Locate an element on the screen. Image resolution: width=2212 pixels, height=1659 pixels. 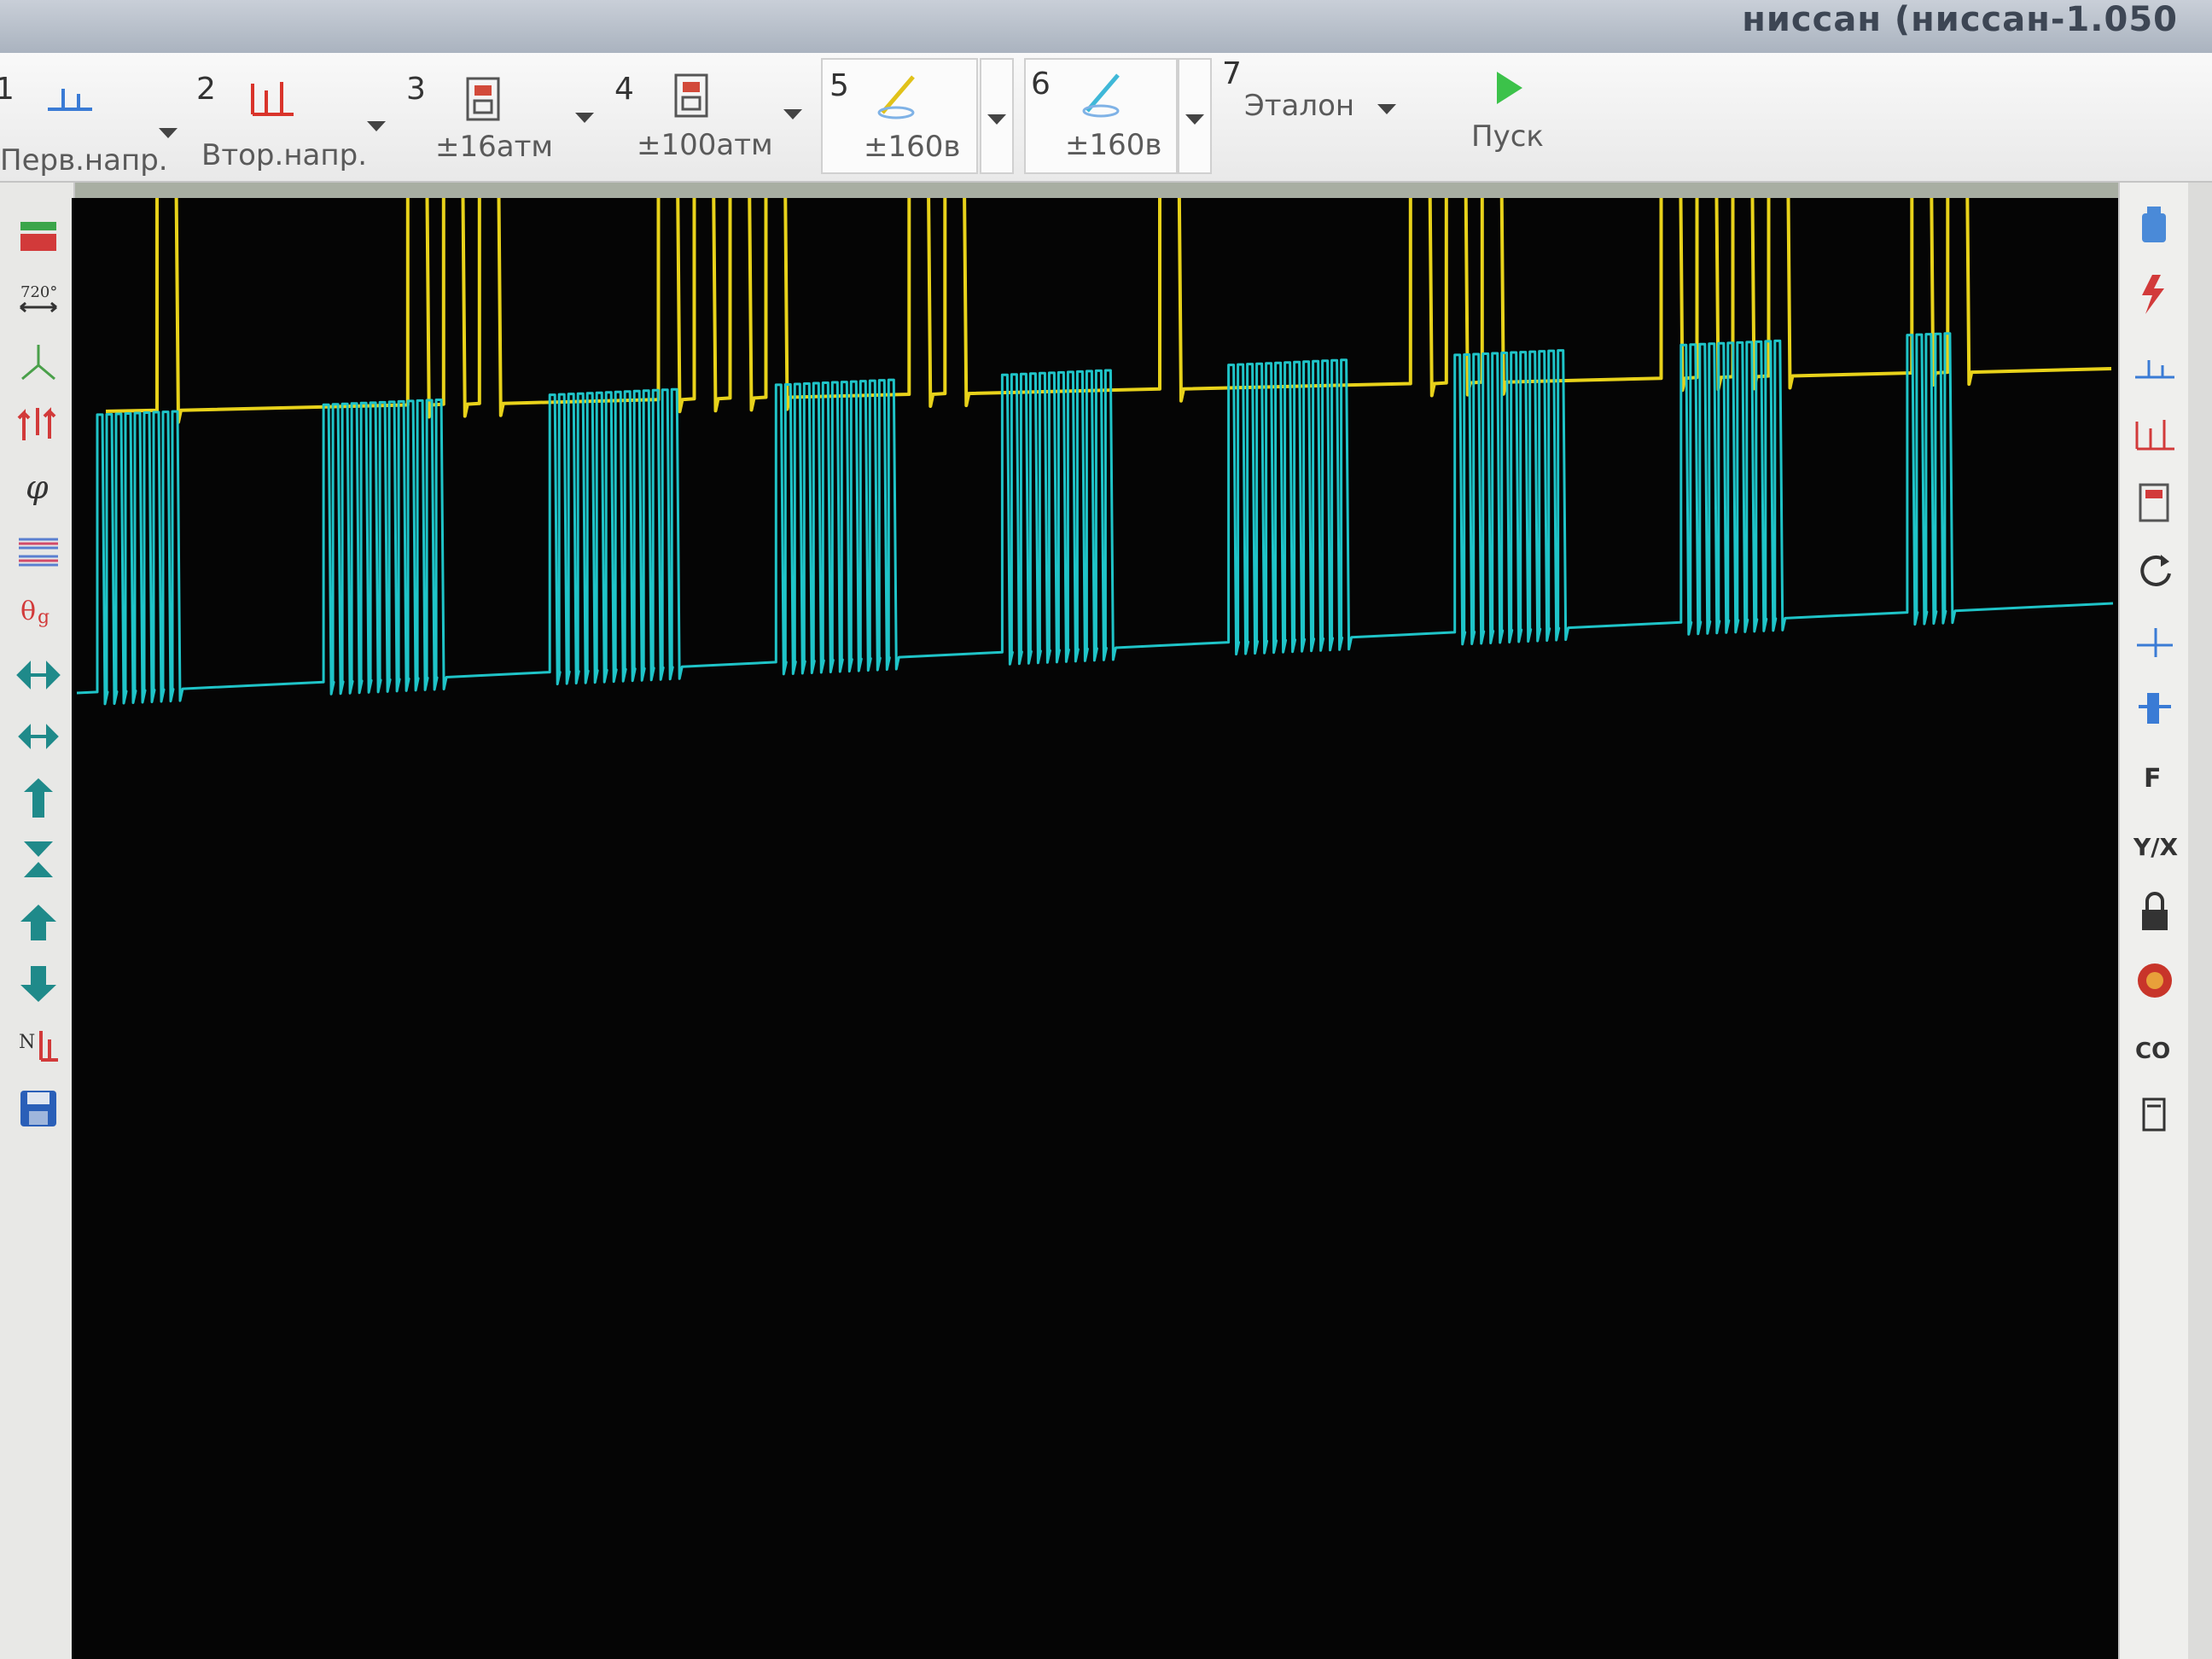
angle-720-icon: 720° is located at coordinates (38, 298).